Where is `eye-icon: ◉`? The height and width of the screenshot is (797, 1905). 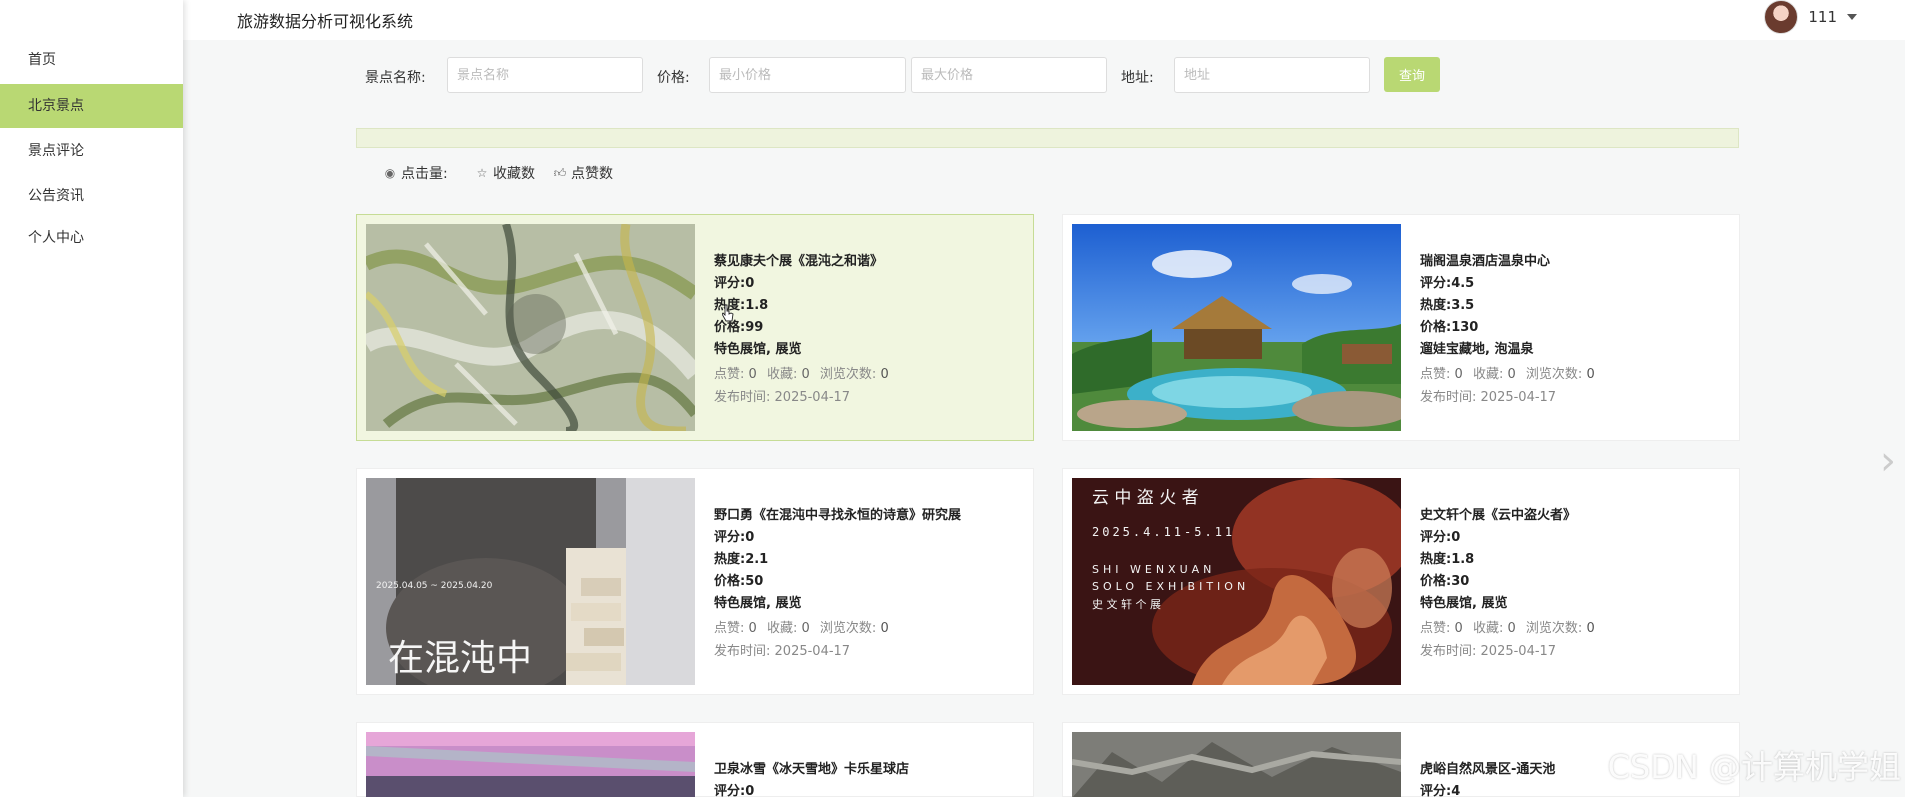
eye-icon: ◉ is located at coordinates (390, 173).